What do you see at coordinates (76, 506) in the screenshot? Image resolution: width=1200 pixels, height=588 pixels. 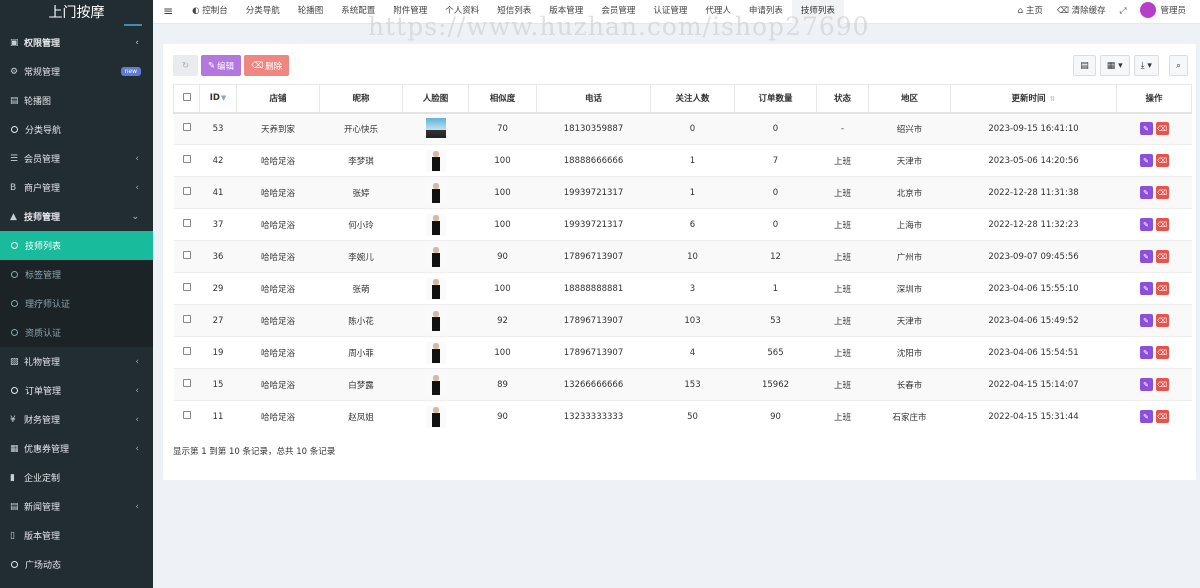 I see `sidebar-item-16: ▤ 新闻管理 ‹` at bounding box center [76, 506].